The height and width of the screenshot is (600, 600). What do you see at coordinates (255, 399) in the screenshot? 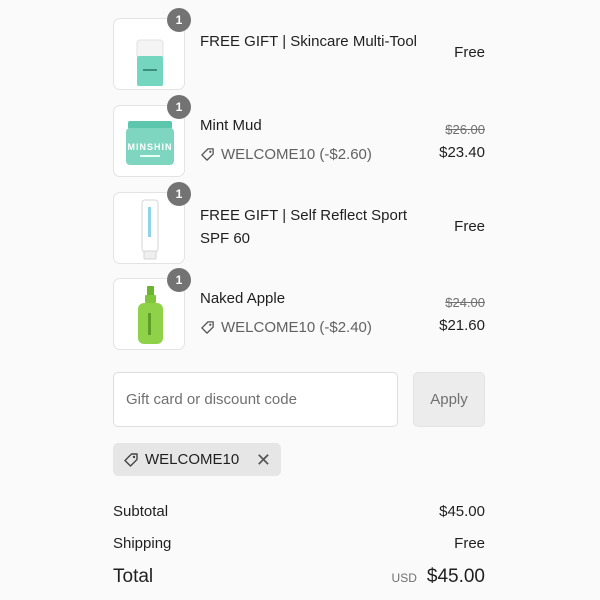
I see `discount-code-input` at bounding box center [255, 399].